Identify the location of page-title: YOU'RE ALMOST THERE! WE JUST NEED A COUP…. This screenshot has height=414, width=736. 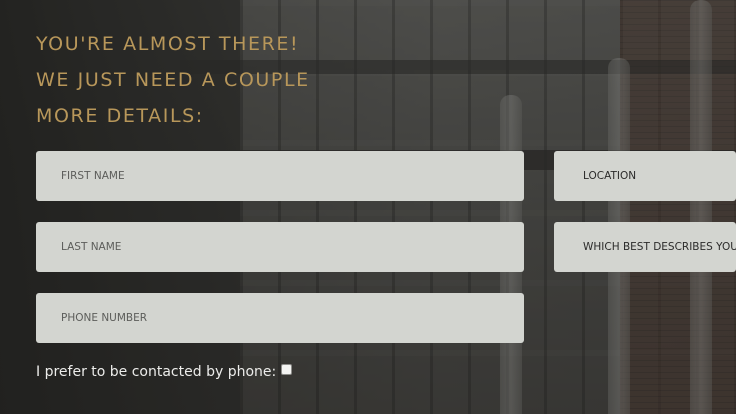
(173, 80).